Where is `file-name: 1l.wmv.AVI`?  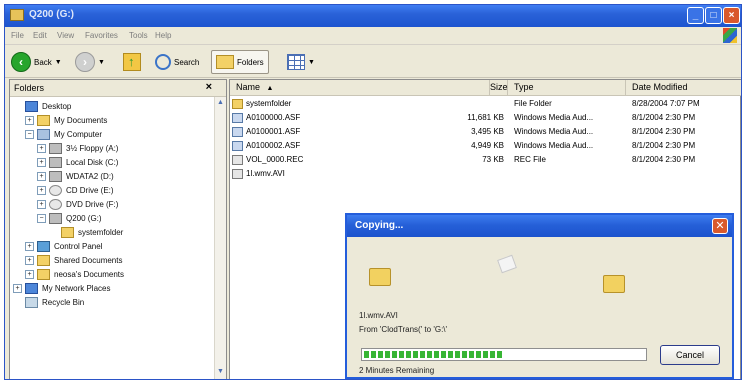 file-name: 1l.wmv.AVI is located at coordinates (265, 173).